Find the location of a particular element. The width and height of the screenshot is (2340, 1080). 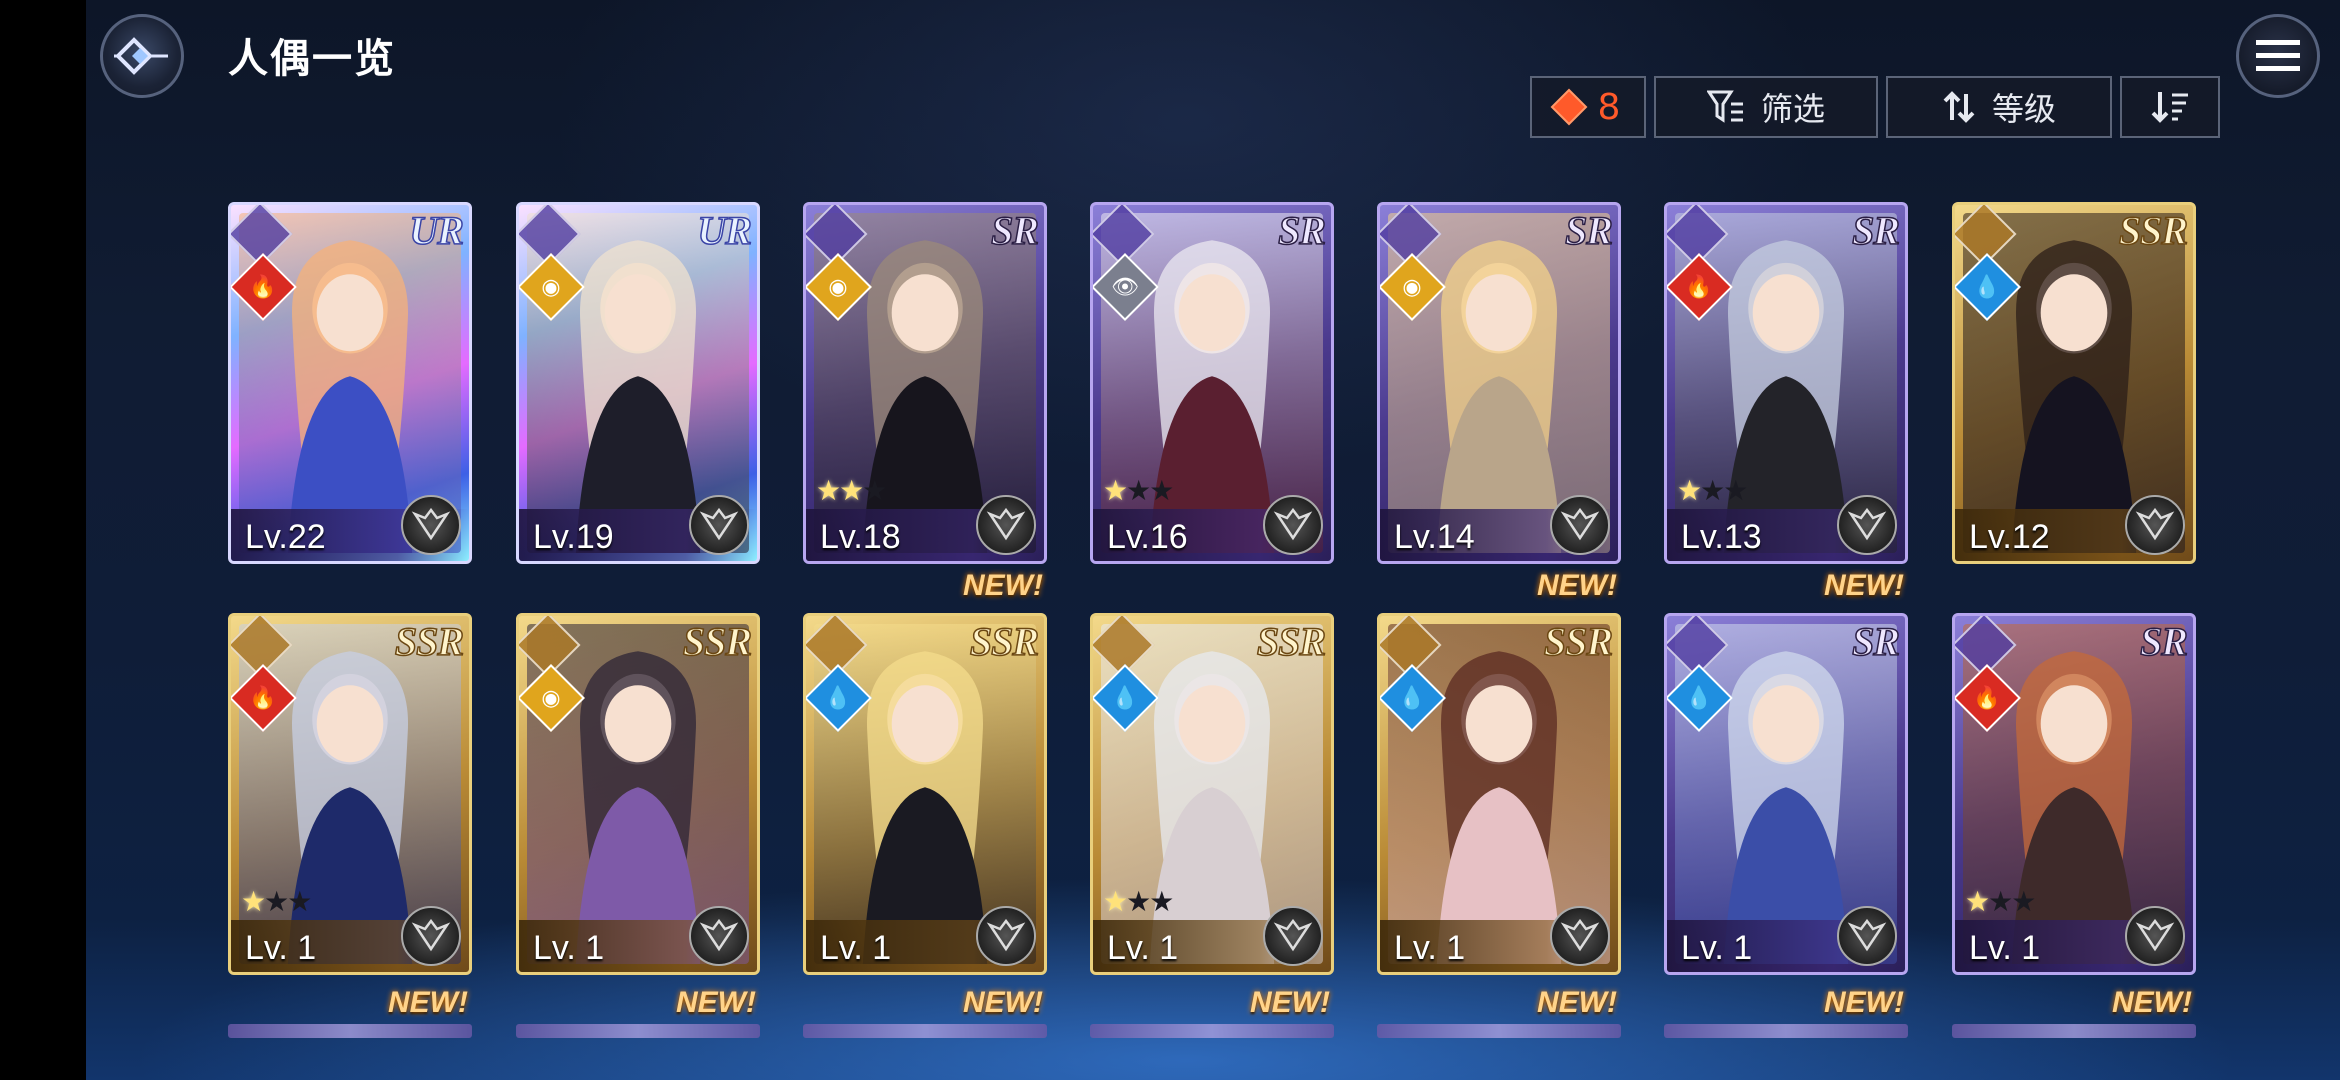

menu-button is located at coordinates (2278, 56).